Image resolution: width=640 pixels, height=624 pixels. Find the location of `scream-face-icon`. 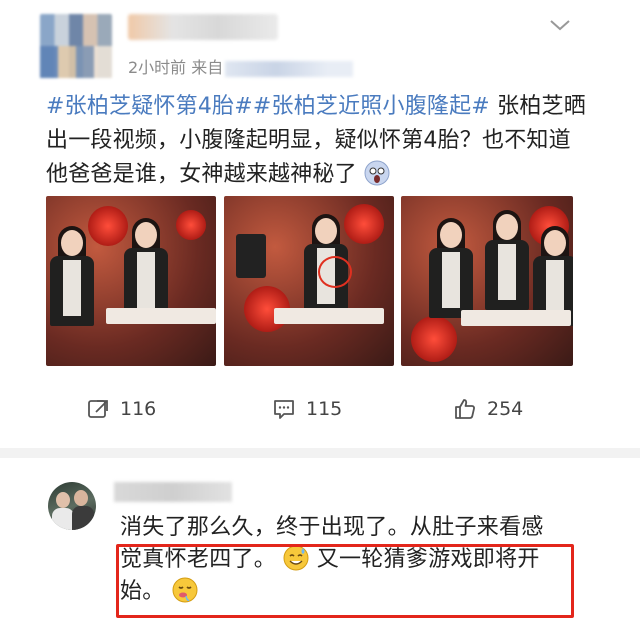

scream-face-icon is located at coordinates (377, 173).